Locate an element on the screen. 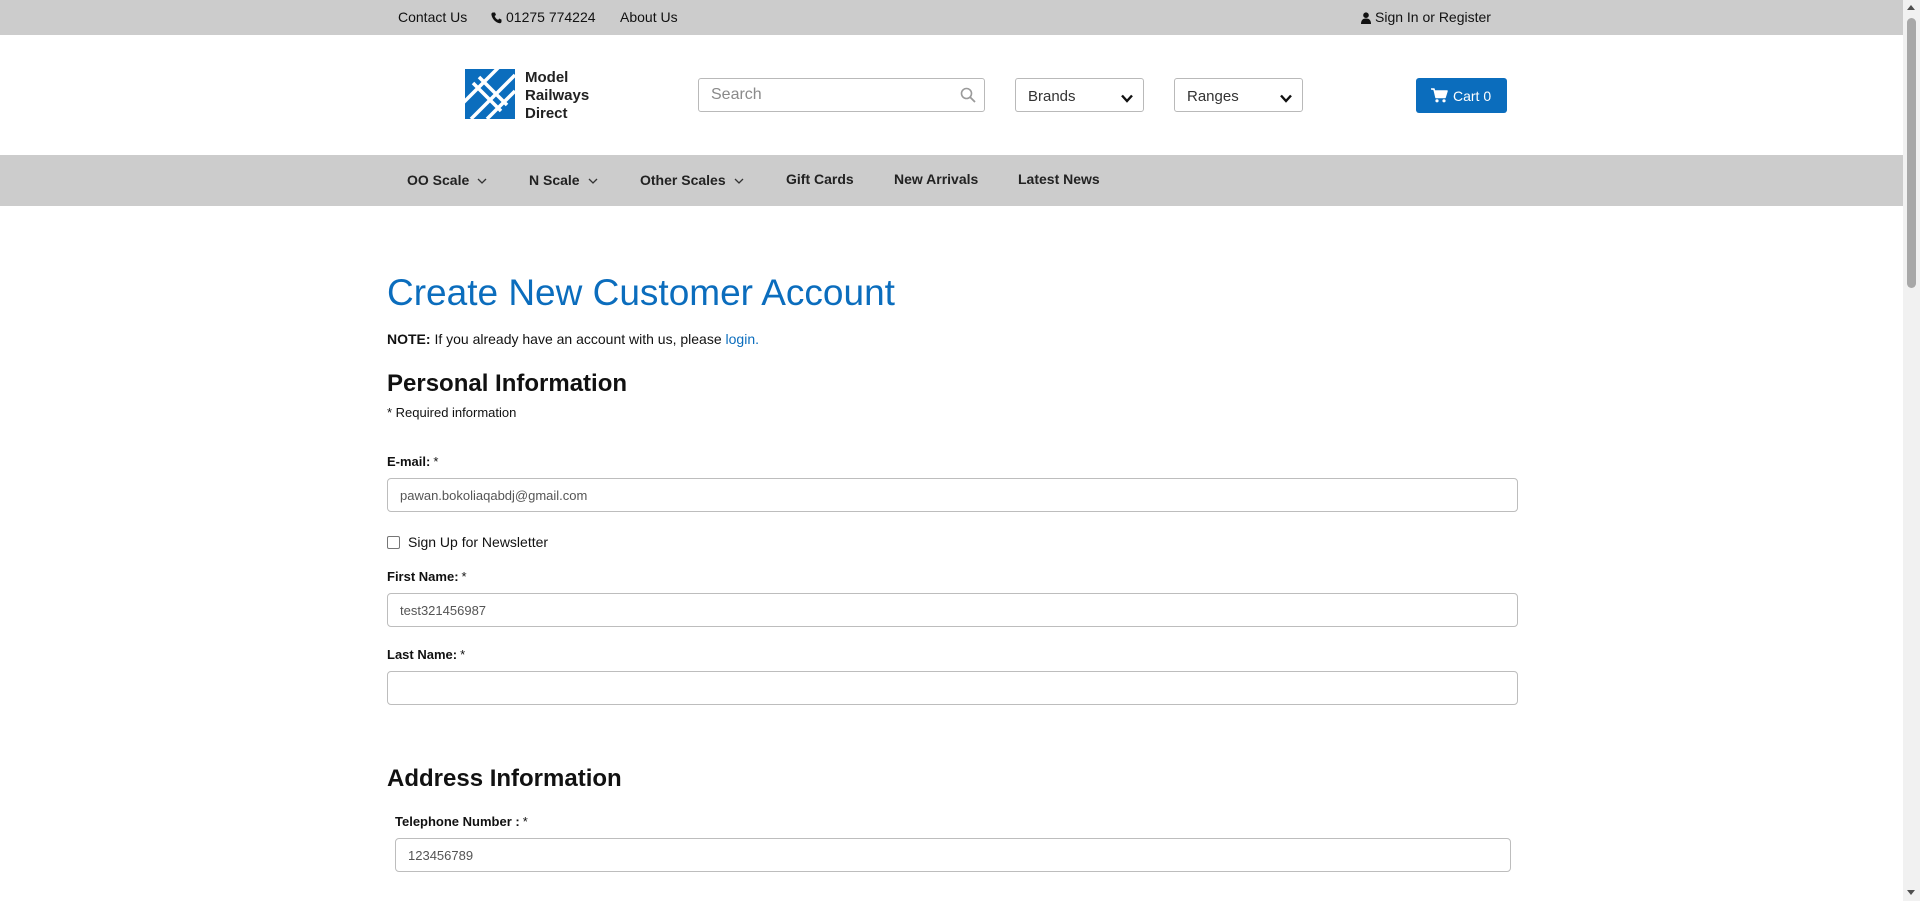 This screenshot has width=1920, height=901. phone-icon is located at coordinates (496, 19).